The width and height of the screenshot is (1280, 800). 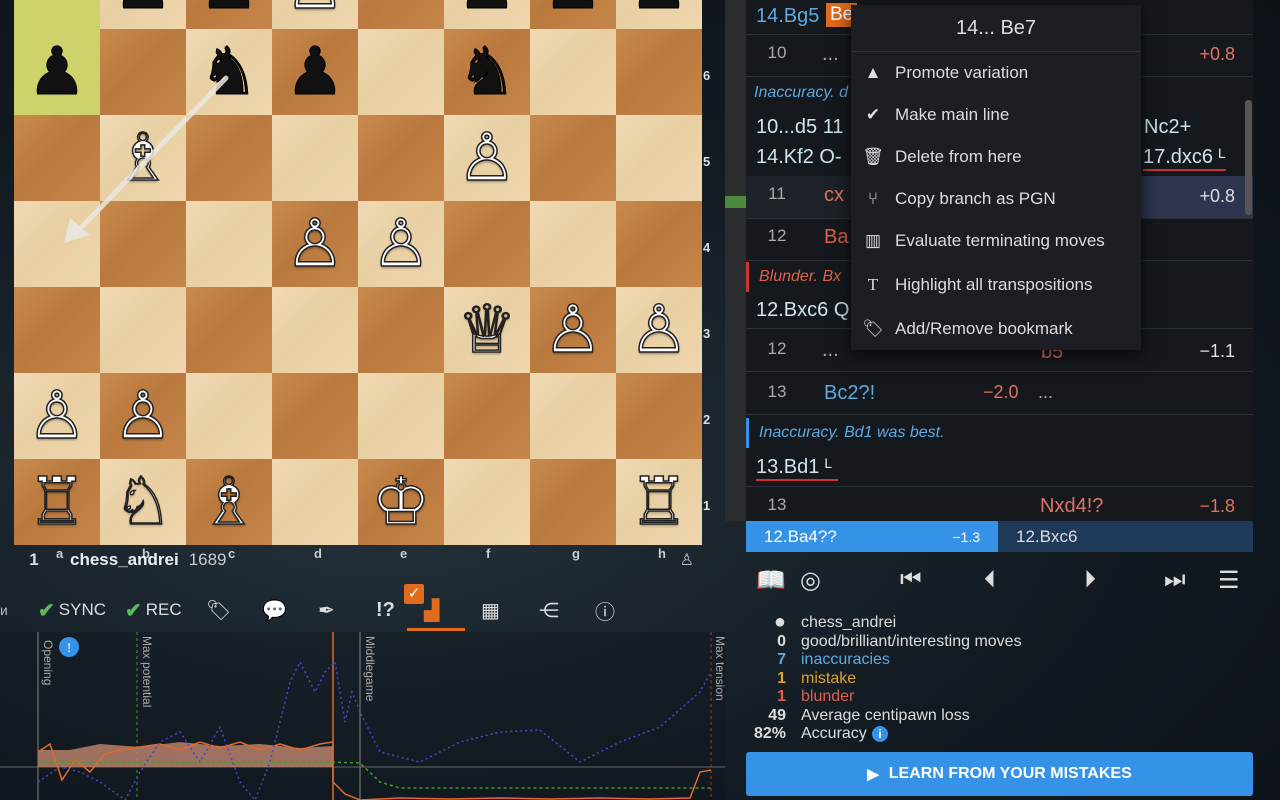 What do you see at coordinates (848, 623) in the screenshot?
I see `stat-label: chess_andrei` at bounding box center [848, 623].